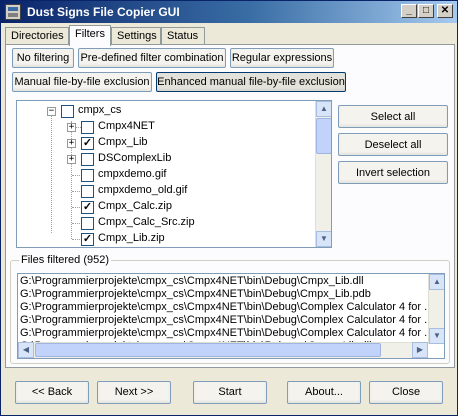  Describe the element at coordinates (135, 206) in the screenshot. I see `tree-item-label: Cmpx_Calc.zip` at that location.